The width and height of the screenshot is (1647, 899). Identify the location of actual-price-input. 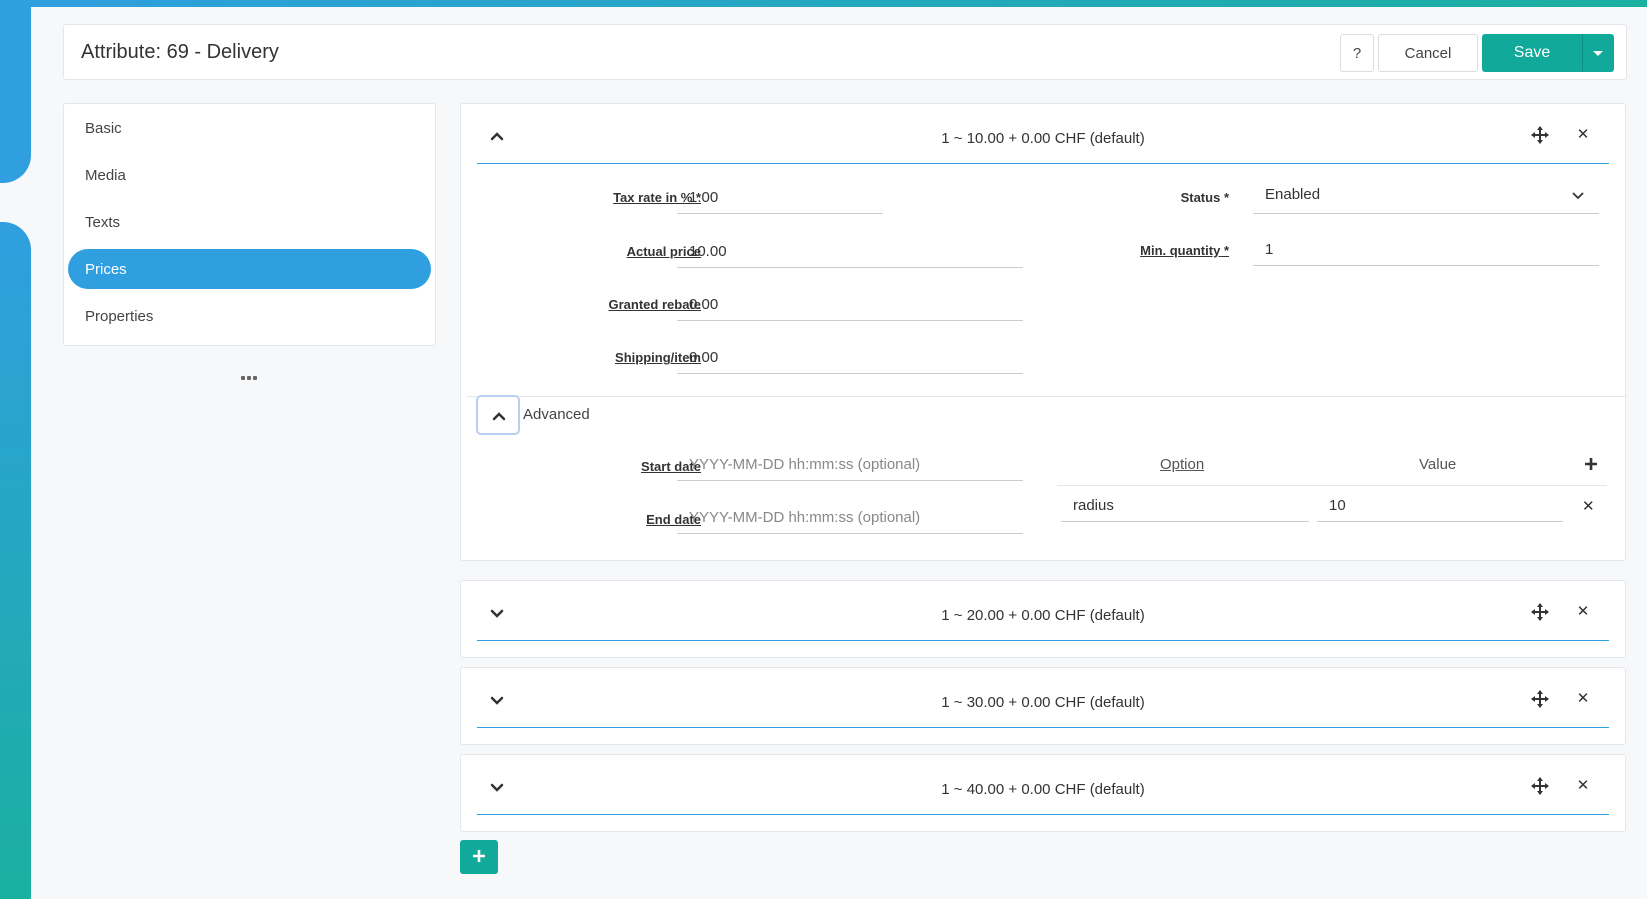
(850, 252).